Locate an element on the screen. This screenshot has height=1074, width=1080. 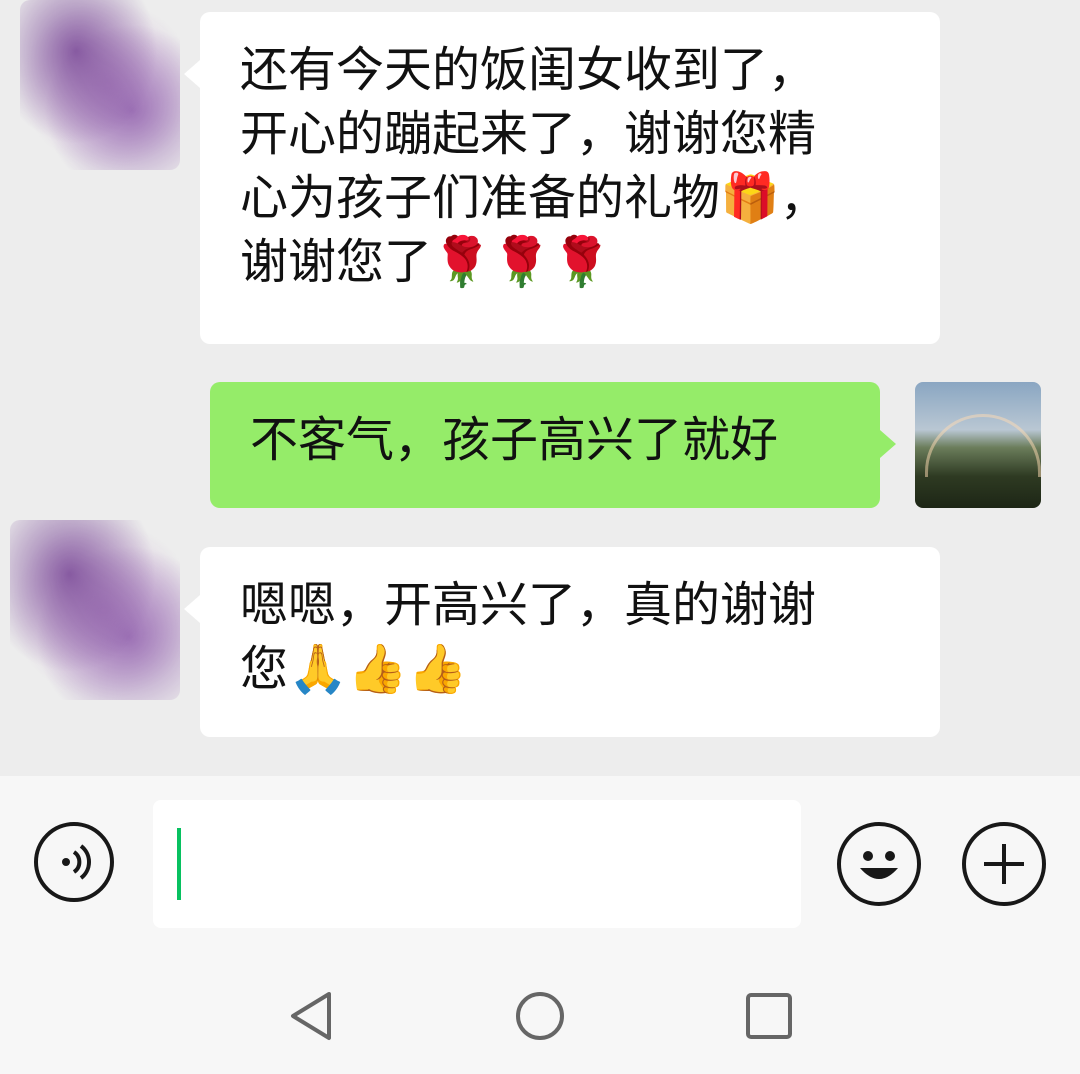
voice-icon is located at coordinates (76, 862).